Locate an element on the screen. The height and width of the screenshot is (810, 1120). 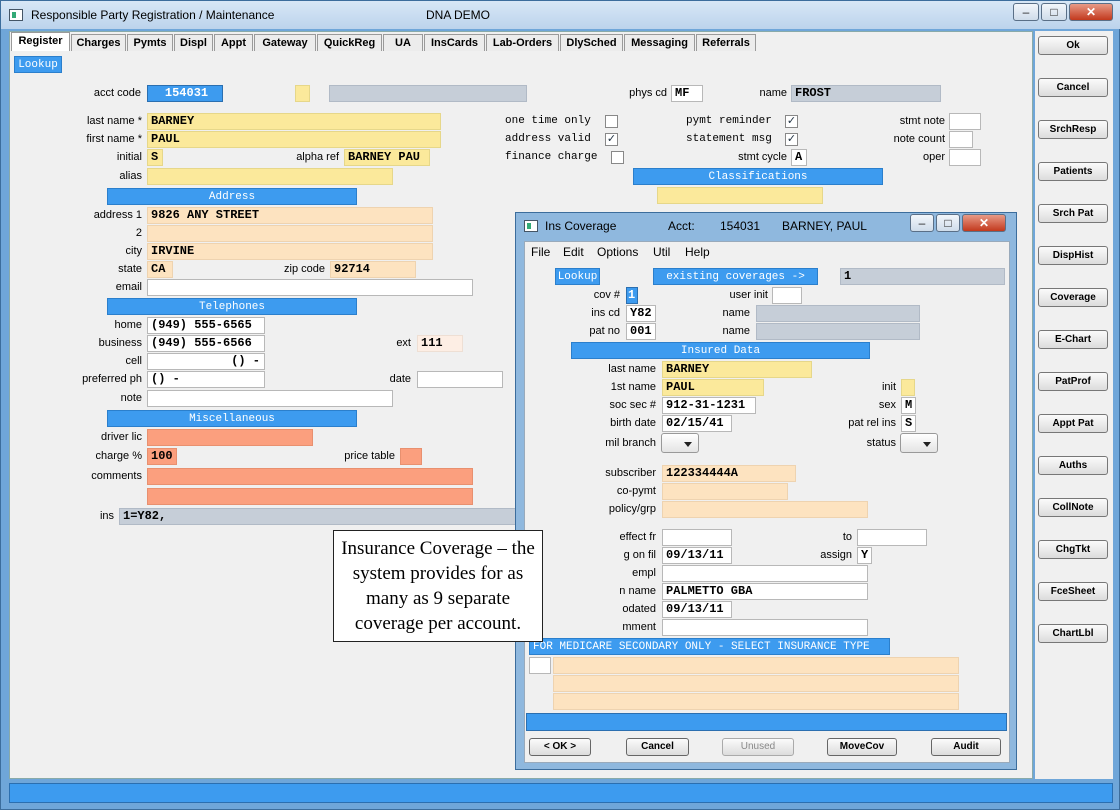
assign-field: Y is located at coordinates (864, 555).